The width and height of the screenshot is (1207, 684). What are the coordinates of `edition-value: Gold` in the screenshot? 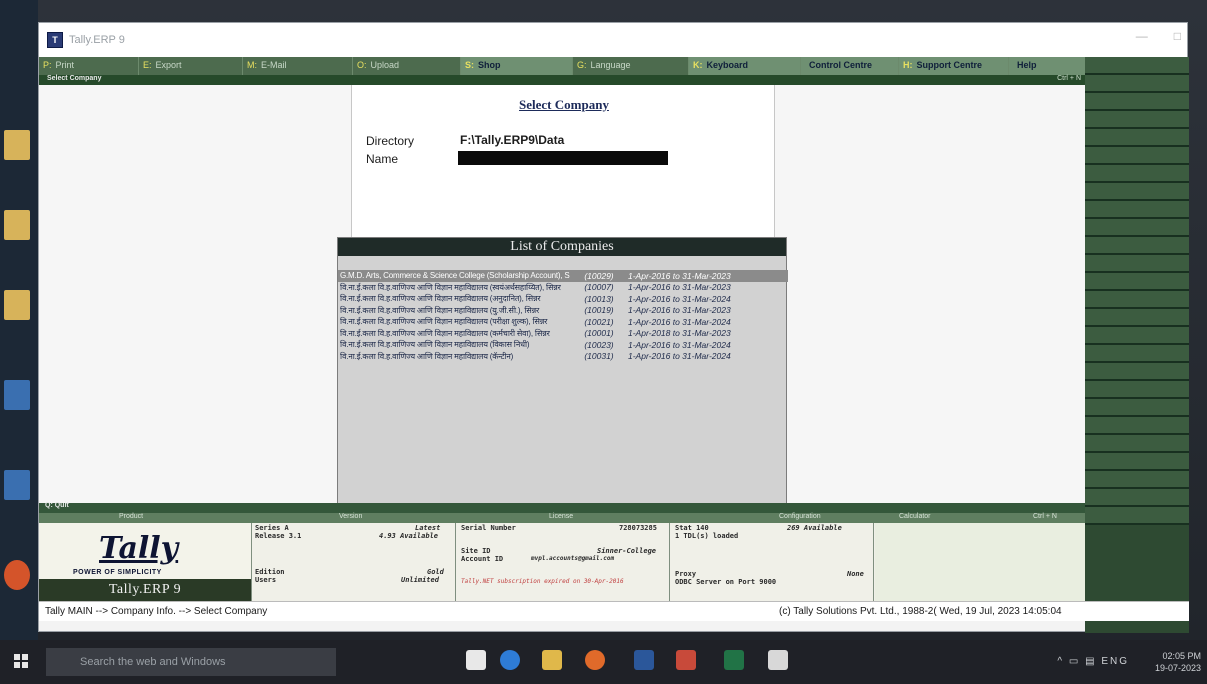 It's located at (435, 572).